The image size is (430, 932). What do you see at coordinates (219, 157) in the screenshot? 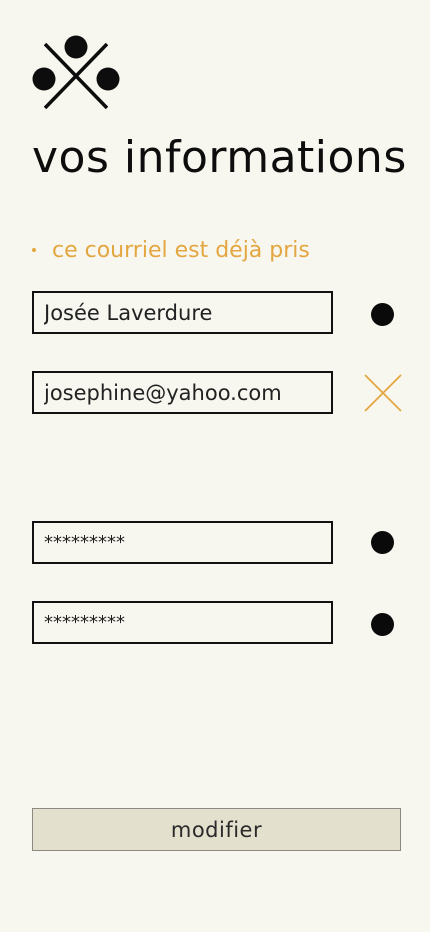
I see `page-title: vos informations` at bounding box center [219, 157].